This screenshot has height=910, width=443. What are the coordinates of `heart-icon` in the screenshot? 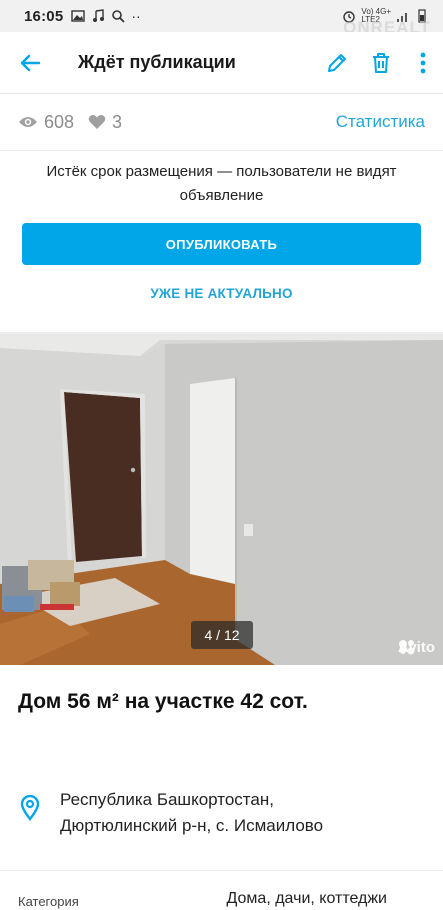 It's located at (97, 122).